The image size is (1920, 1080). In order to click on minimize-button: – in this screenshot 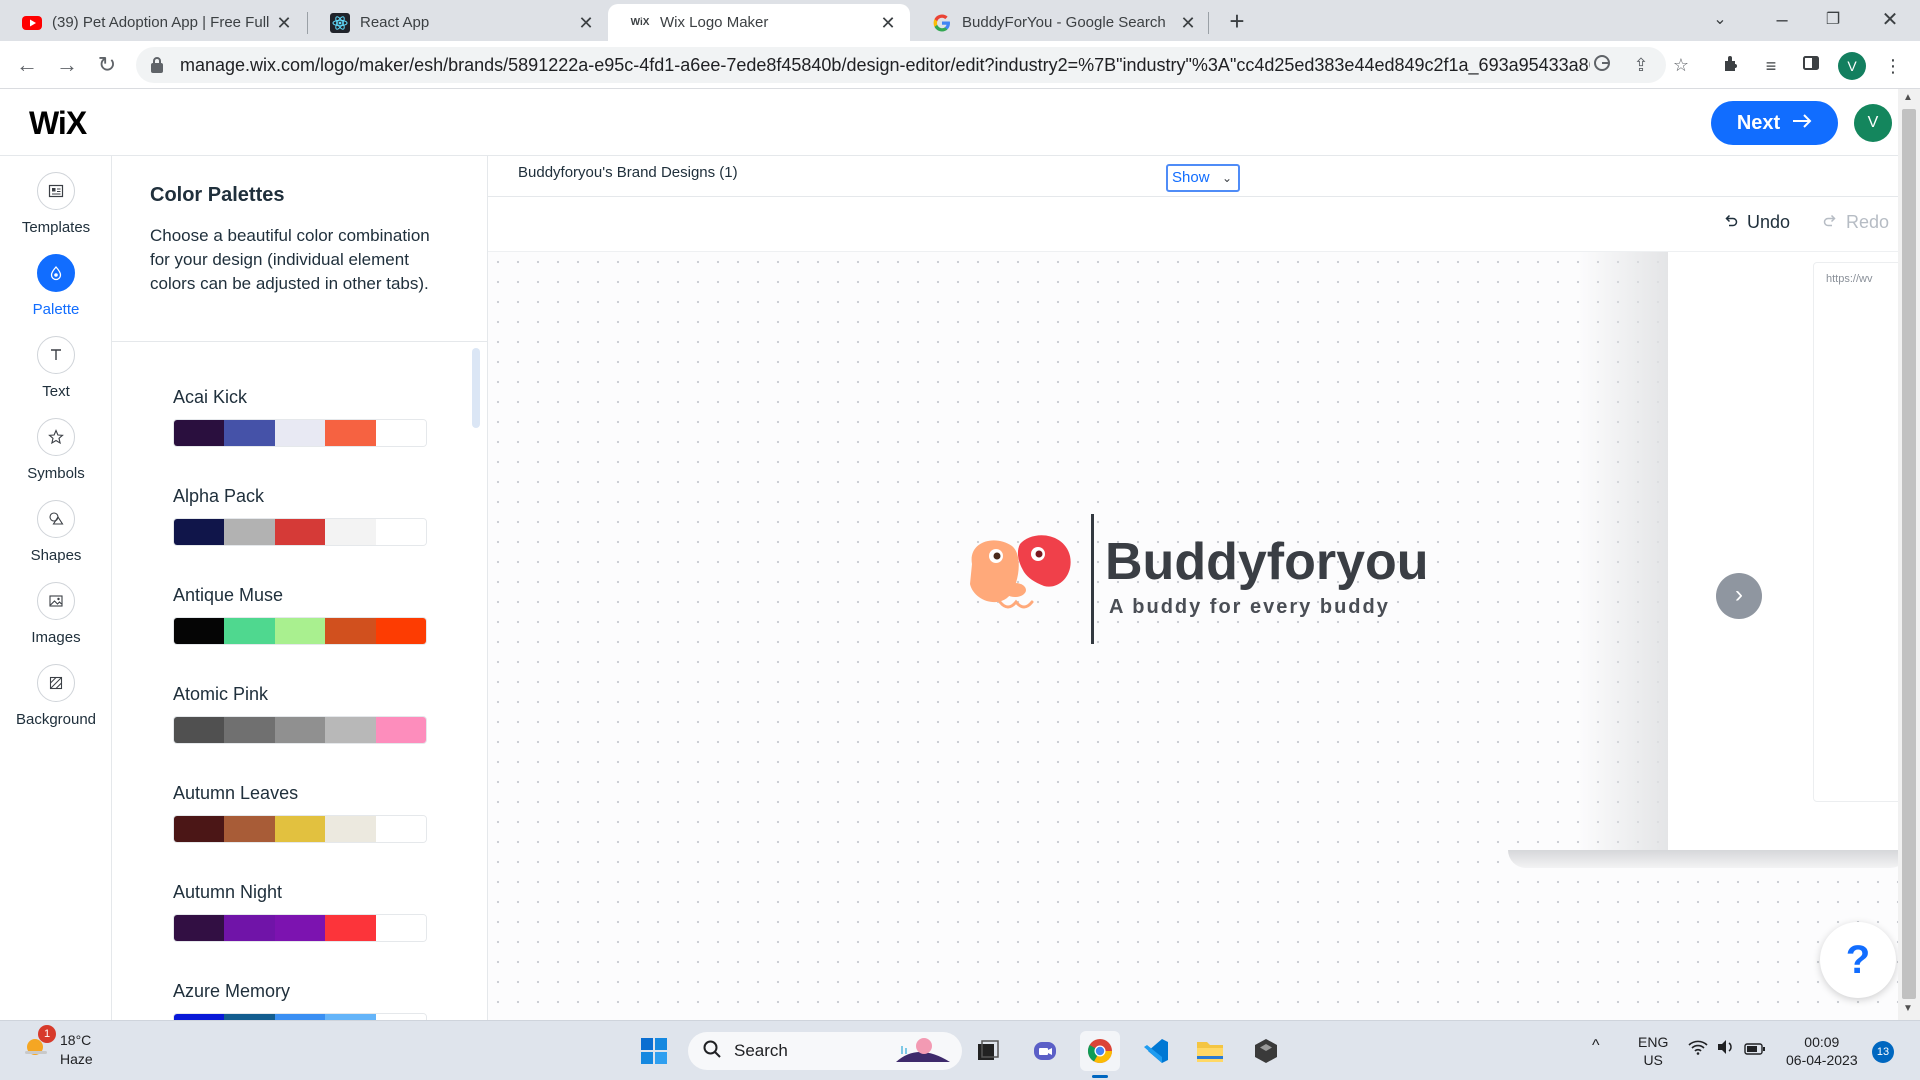, I will do `click(1782, 20)`.